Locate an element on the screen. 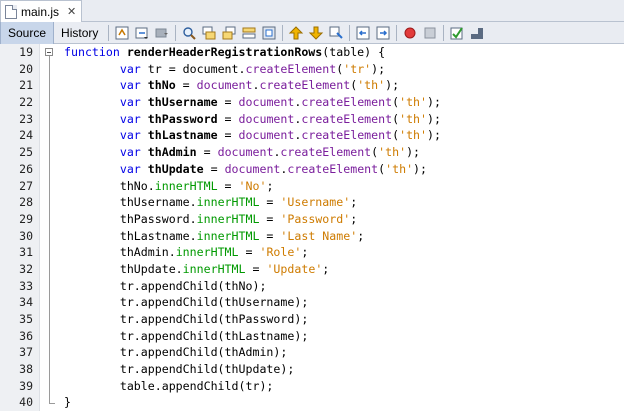 This screenshot has width=624, height=411. code-token: tr.appendChild(thUpdate); is located at coordinates (179, 369).